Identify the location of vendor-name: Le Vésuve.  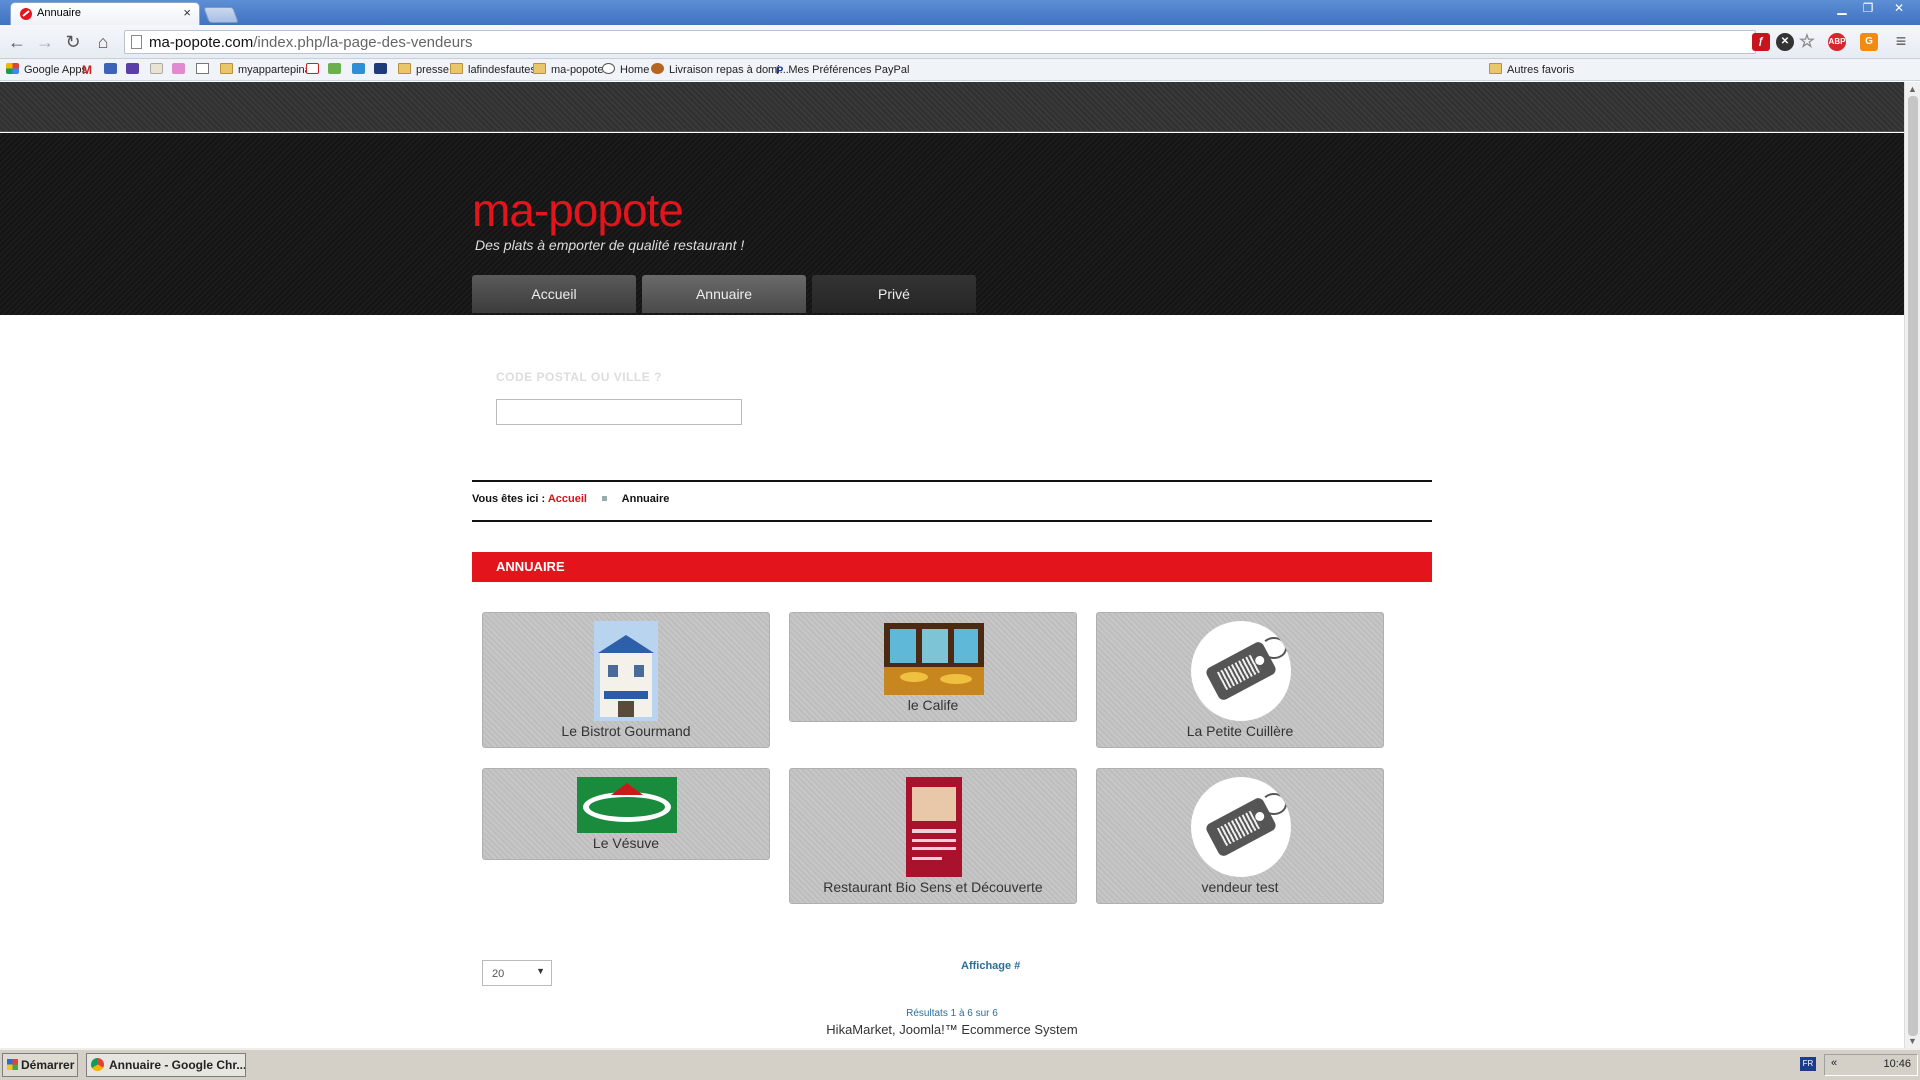
(626, 843).